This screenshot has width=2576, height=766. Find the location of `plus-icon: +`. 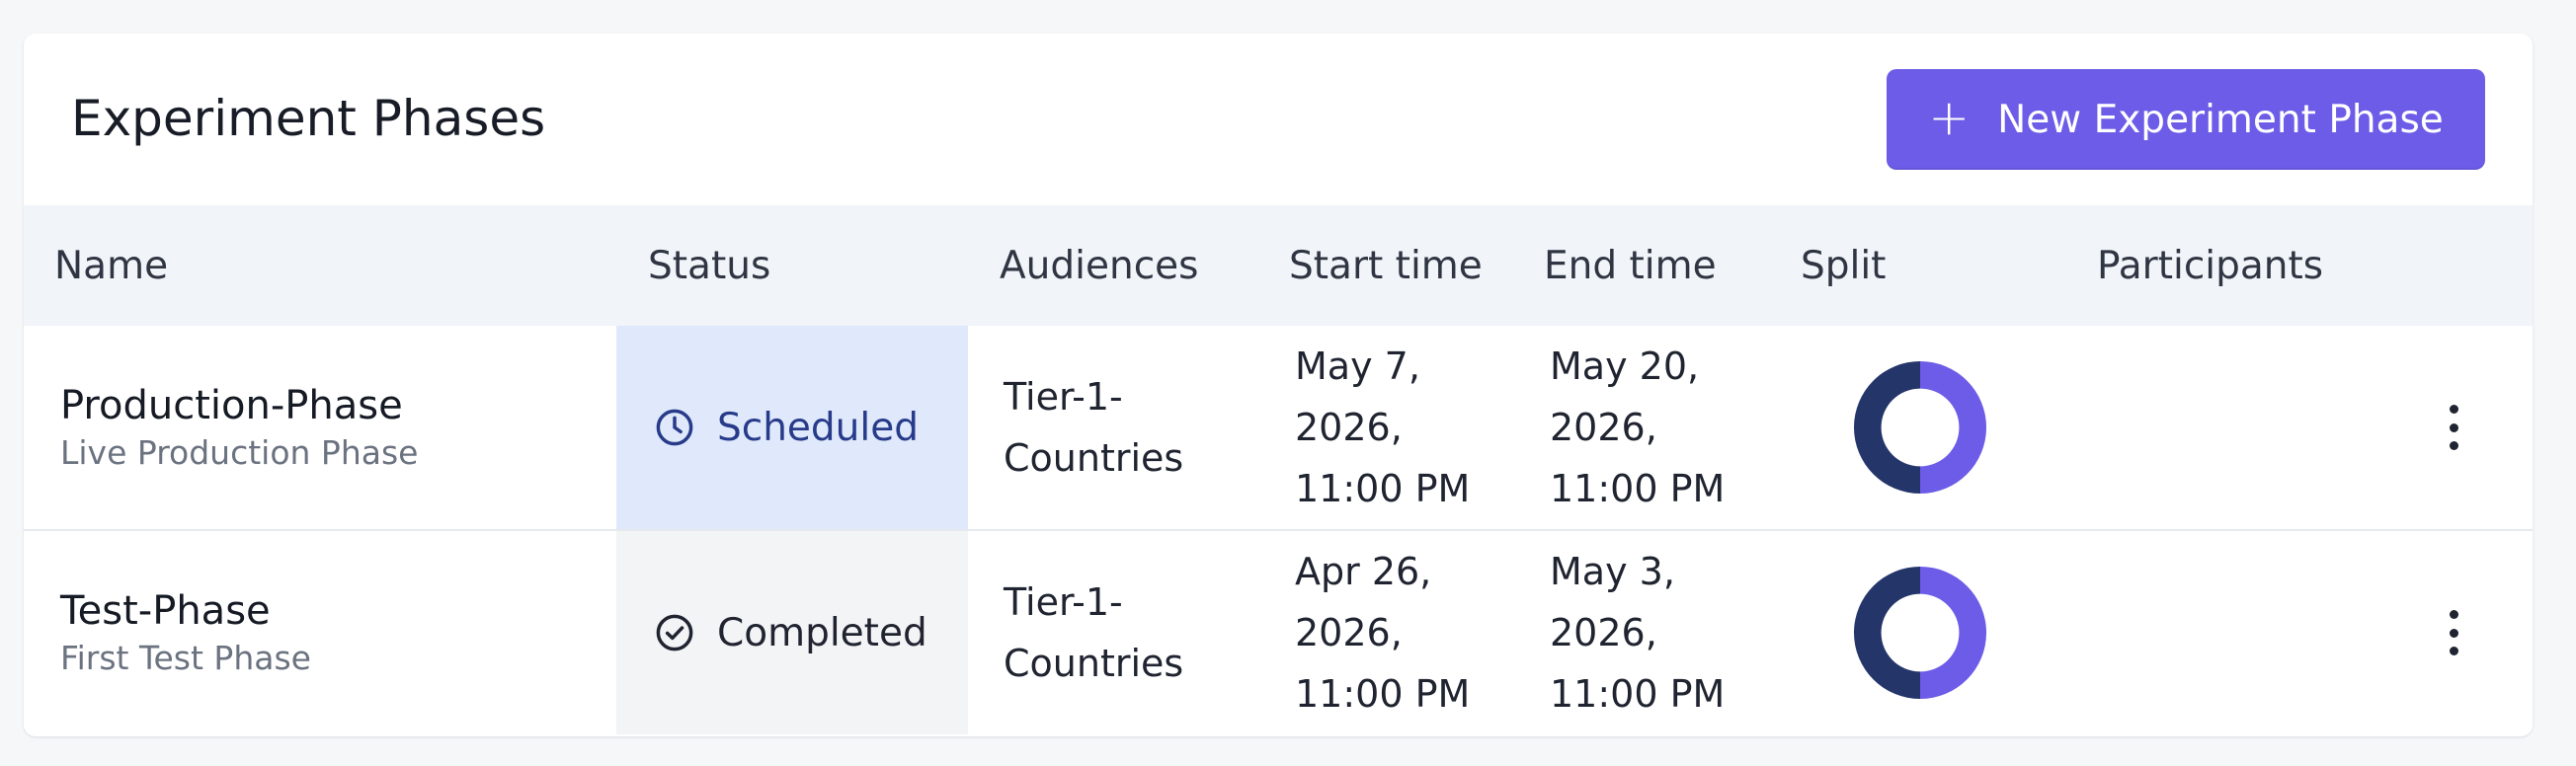

plus-icon: + is located at coordinates (1949, 117).